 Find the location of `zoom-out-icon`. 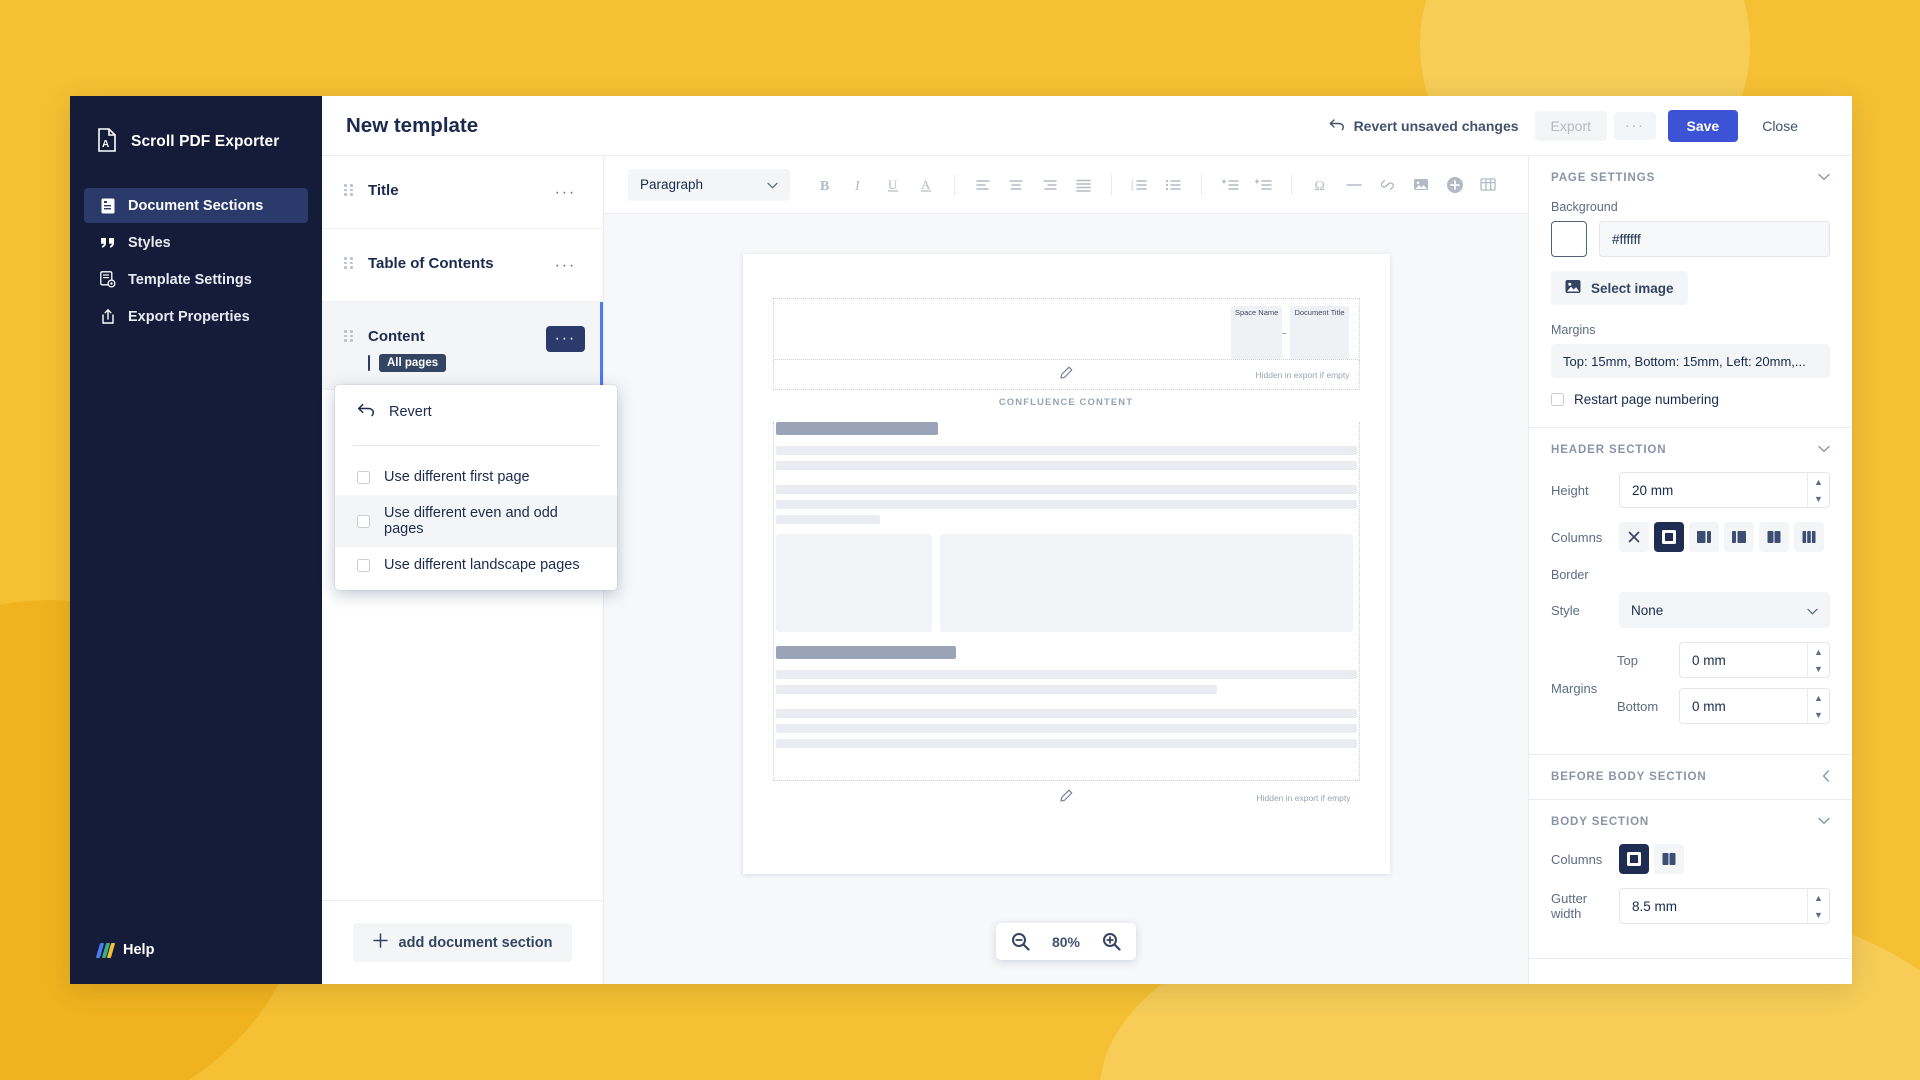

zoom-out-icon is located at coordinates (1020, 941).